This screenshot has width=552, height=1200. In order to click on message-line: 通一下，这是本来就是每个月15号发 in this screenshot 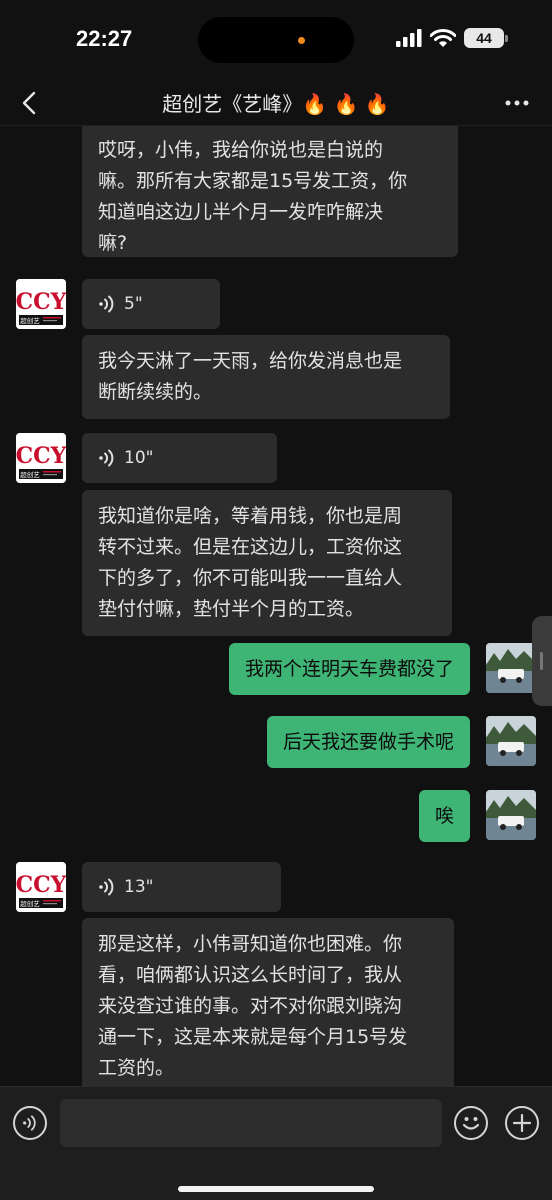, I will do `click(253, 1037)`.